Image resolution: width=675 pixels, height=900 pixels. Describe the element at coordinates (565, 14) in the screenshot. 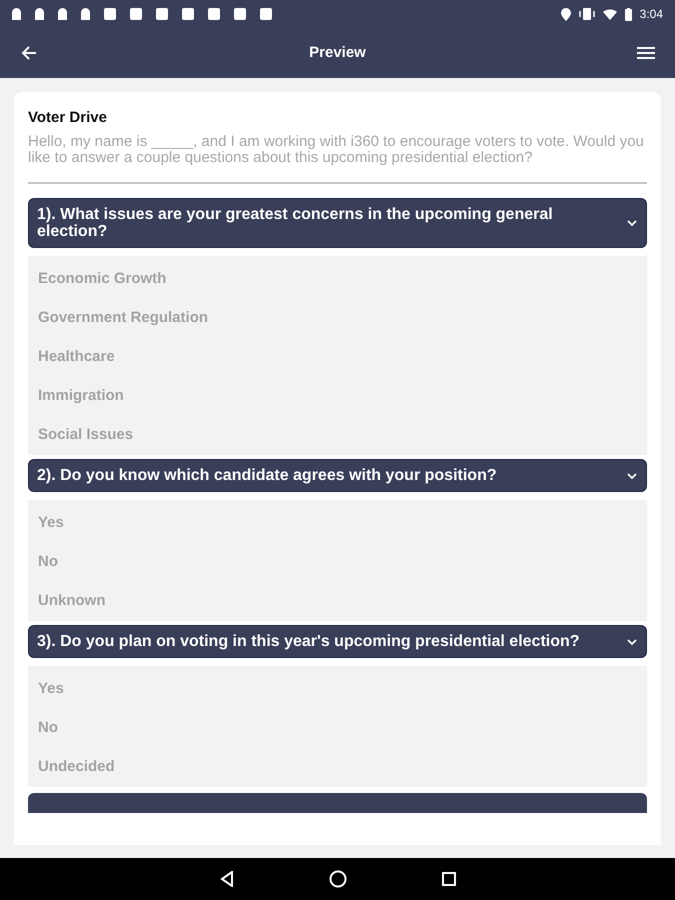

I see `location-icon` at that location.